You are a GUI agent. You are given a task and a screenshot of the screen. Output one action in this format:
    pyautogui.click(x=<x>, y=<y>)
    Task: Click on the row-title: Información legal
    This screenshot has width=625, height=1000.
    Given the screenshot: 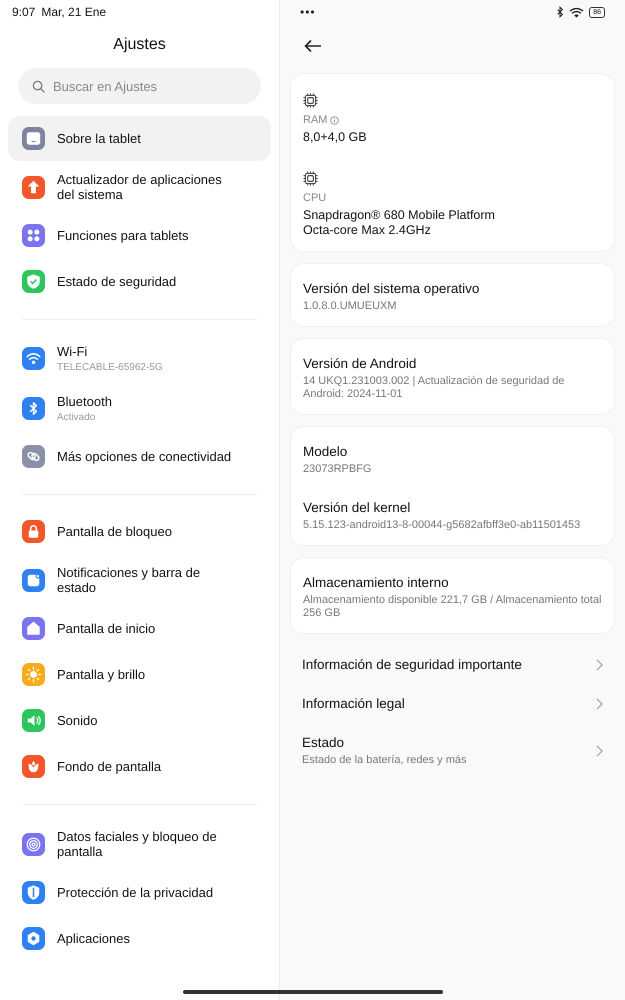 What is the action you would take?
    pyautogui.click(x=353, y=703)
    